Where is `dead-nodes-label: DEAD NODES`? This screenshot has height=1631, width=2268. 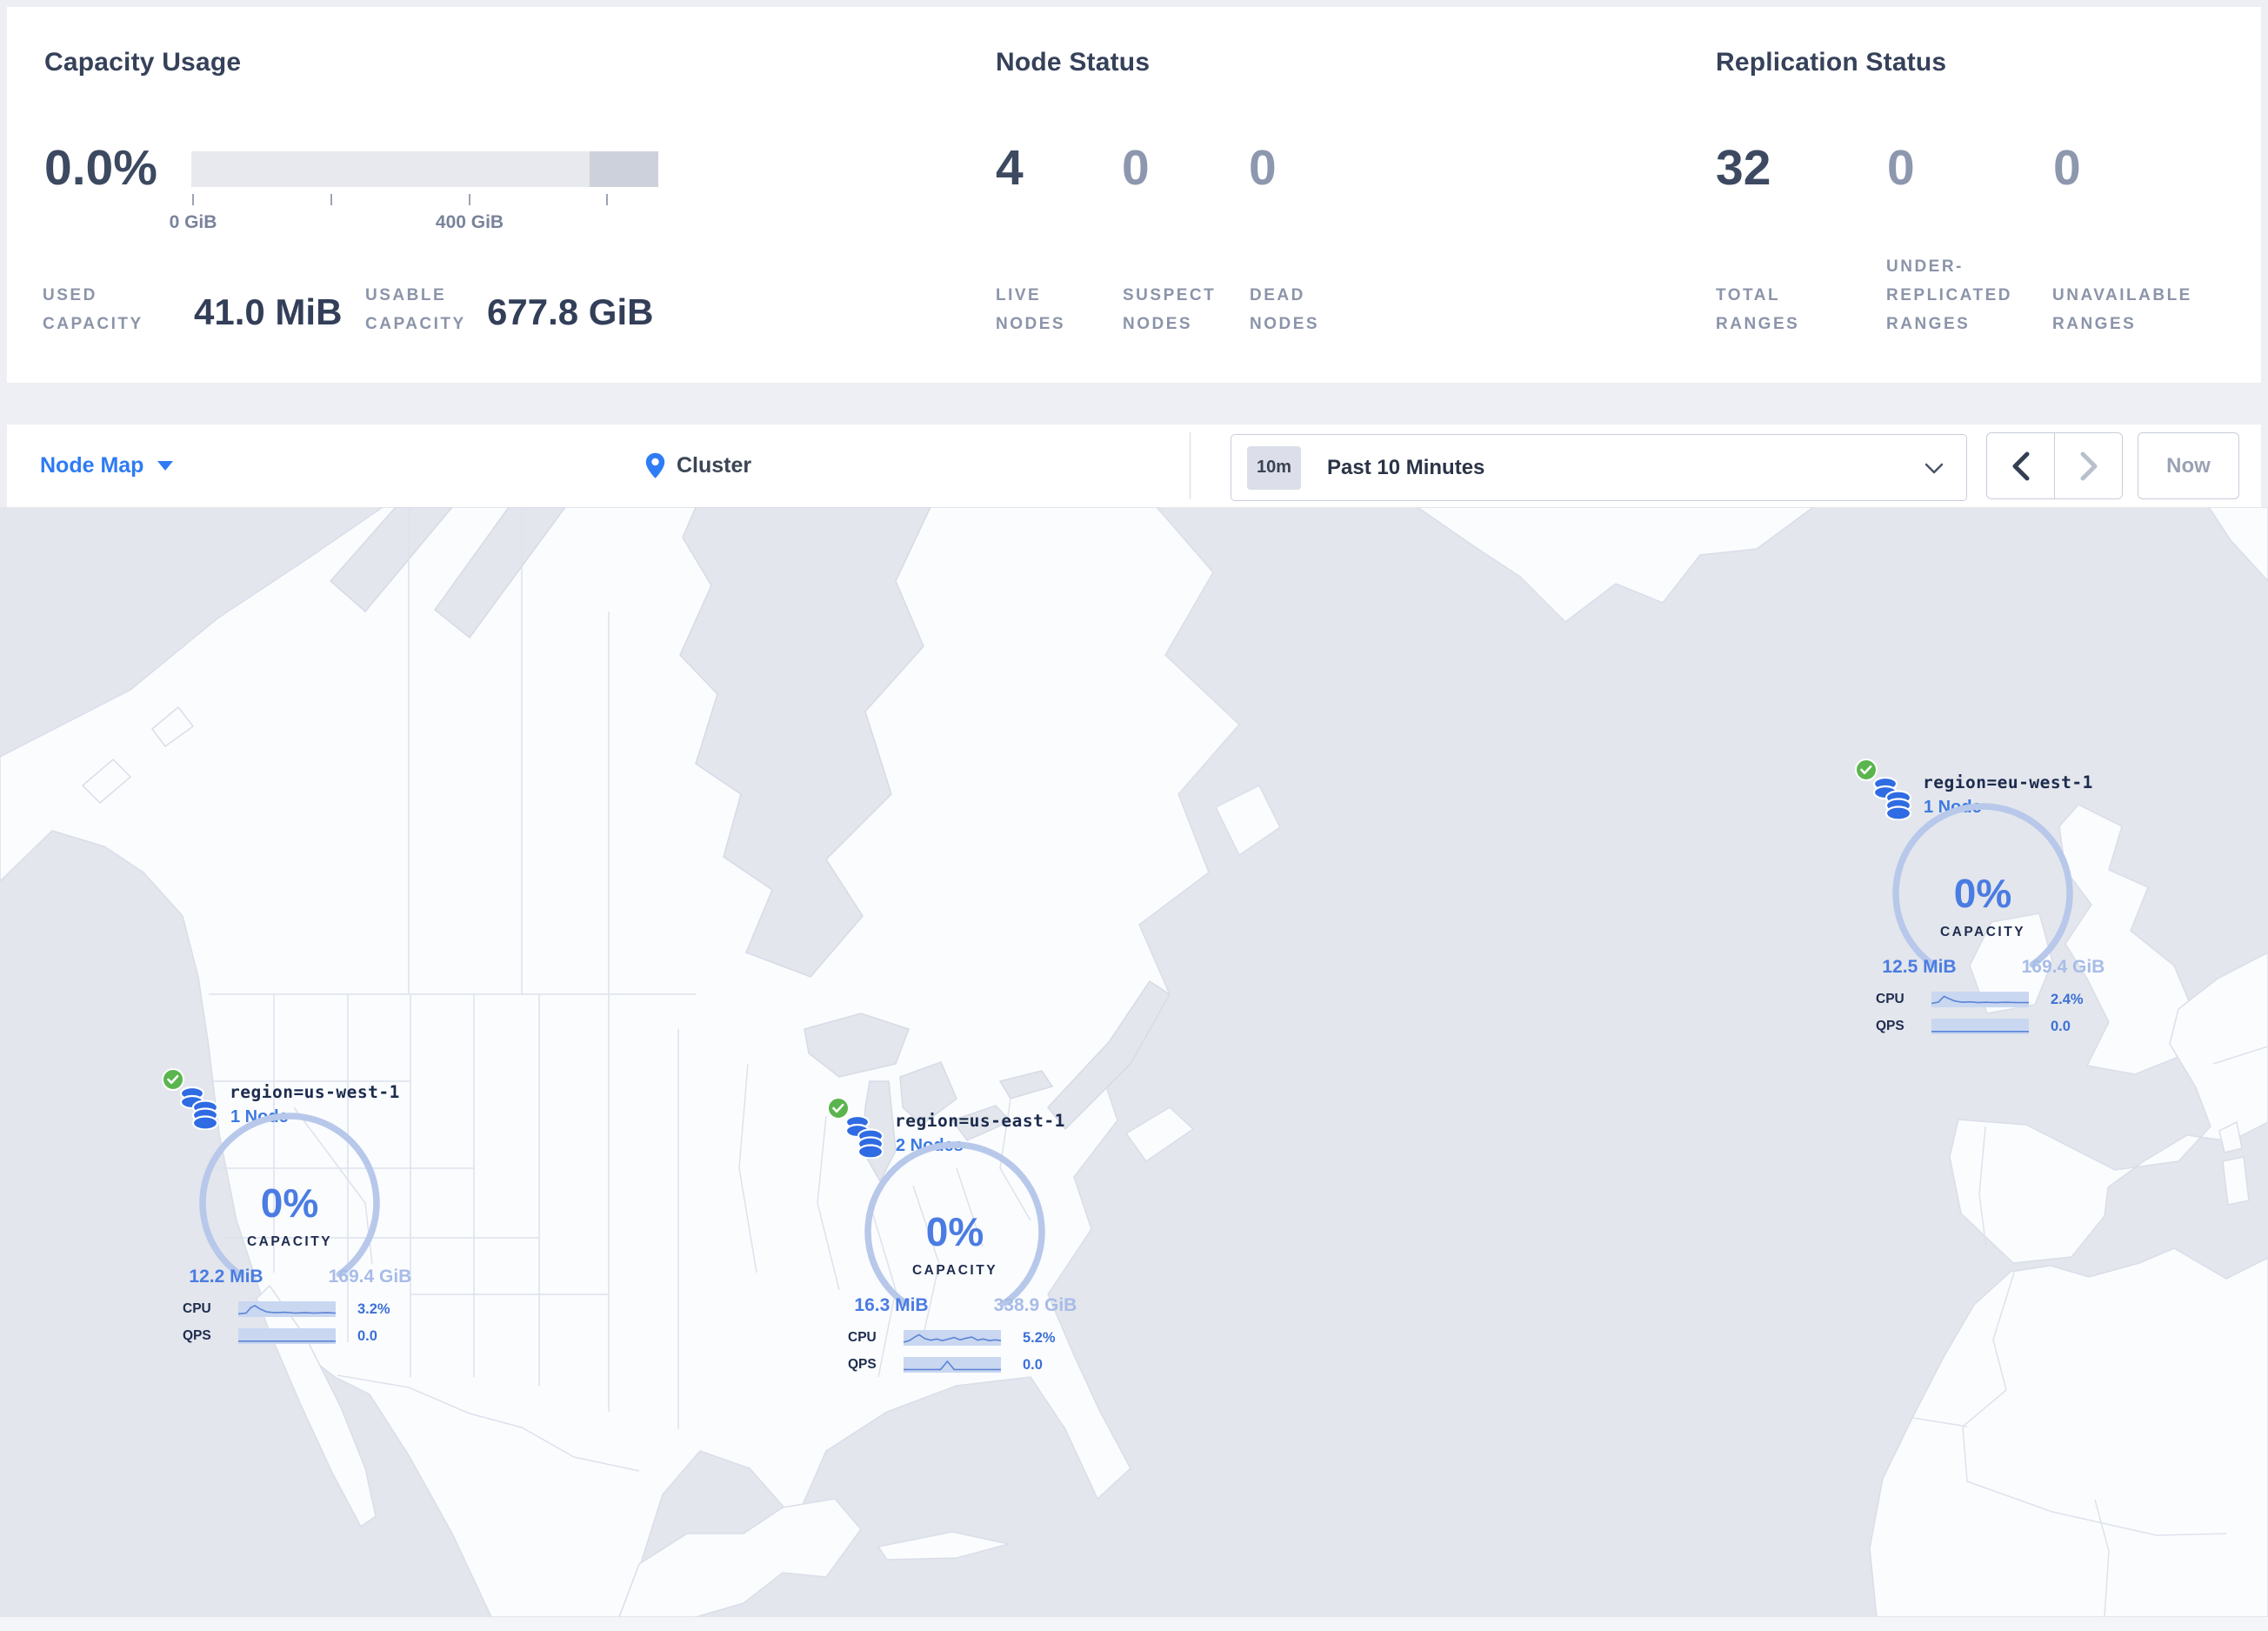
dead-nodes-label: DEAD NODES is located at coordinates (1285, 309).